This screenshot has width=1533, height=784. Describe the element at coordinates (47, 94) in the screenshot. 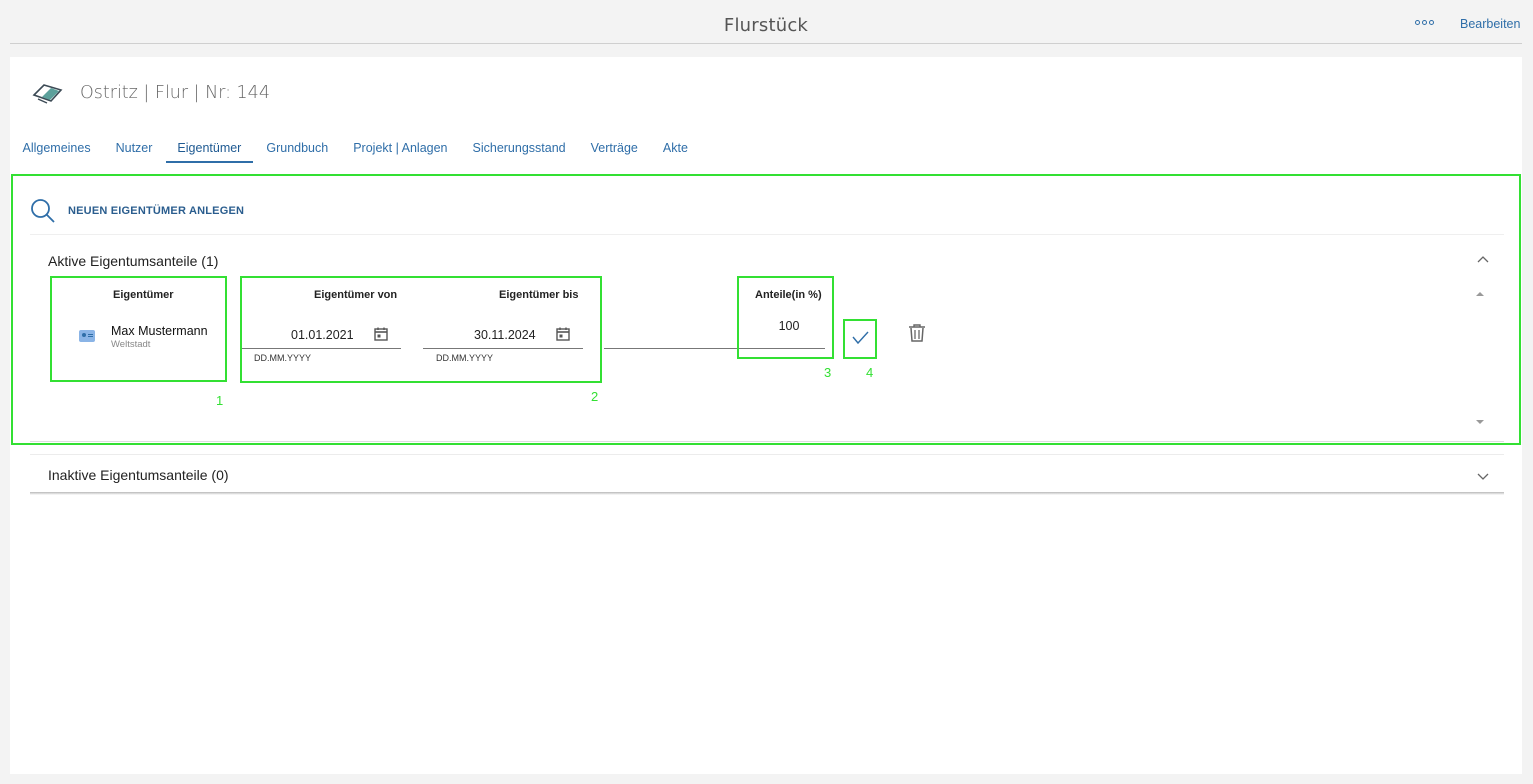

I see `parcel-map-icon` at that location.